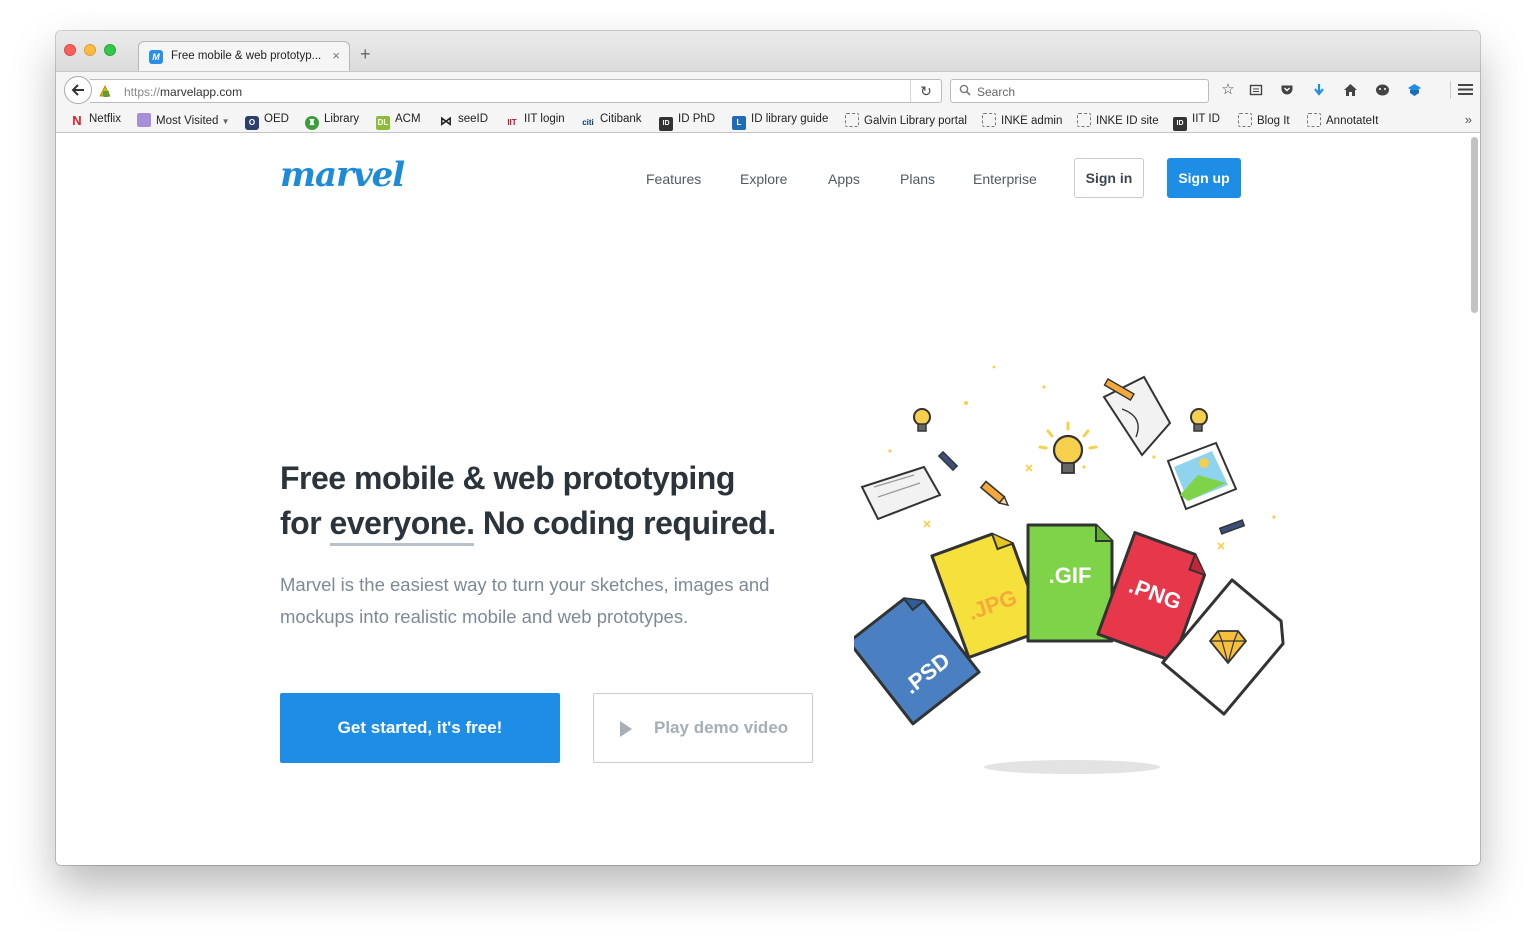 Image resolution: width=1536 pixels, height=945 pixels. I want to click on browser-toolbar: https://marvelapp.com ↻ Search ☆, so click(768, 89).